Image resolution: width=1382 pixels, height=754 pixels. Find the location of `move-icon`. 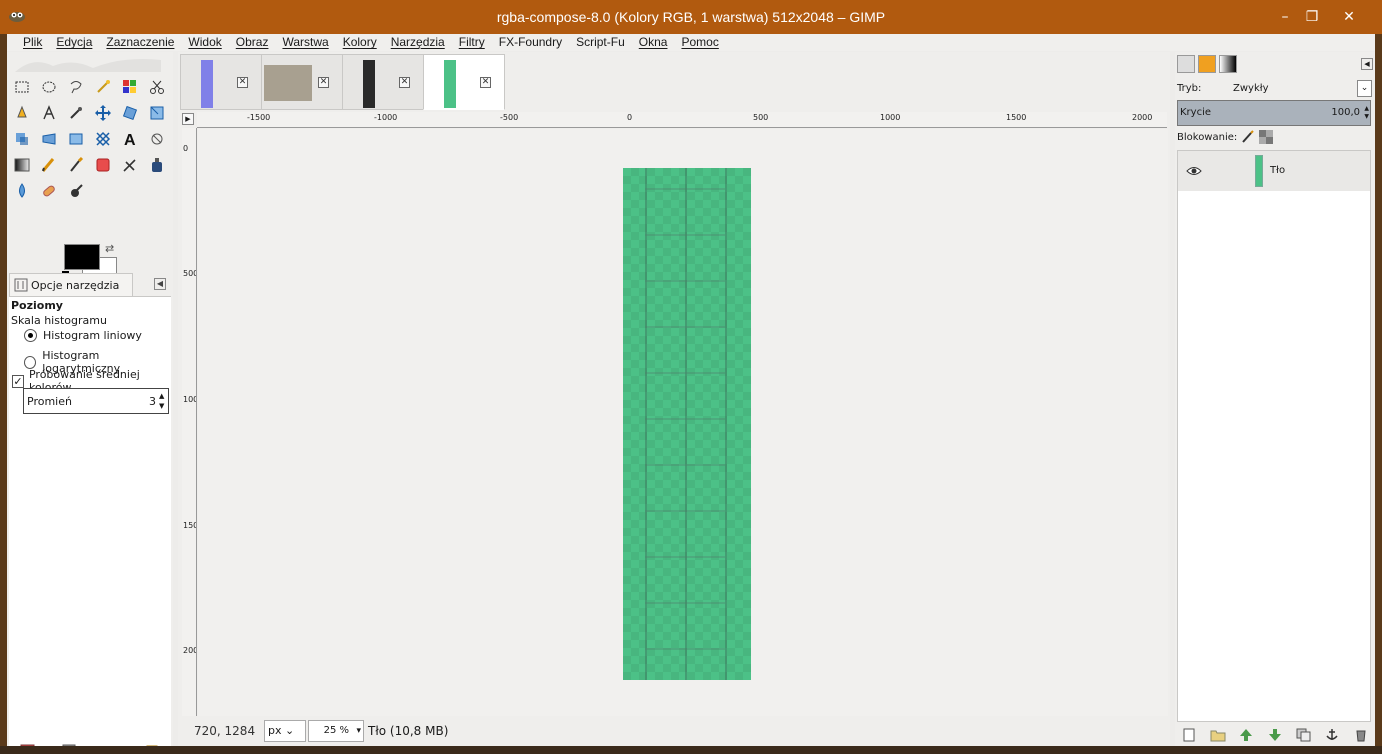

move-icon is located at coordinates (103, 113).